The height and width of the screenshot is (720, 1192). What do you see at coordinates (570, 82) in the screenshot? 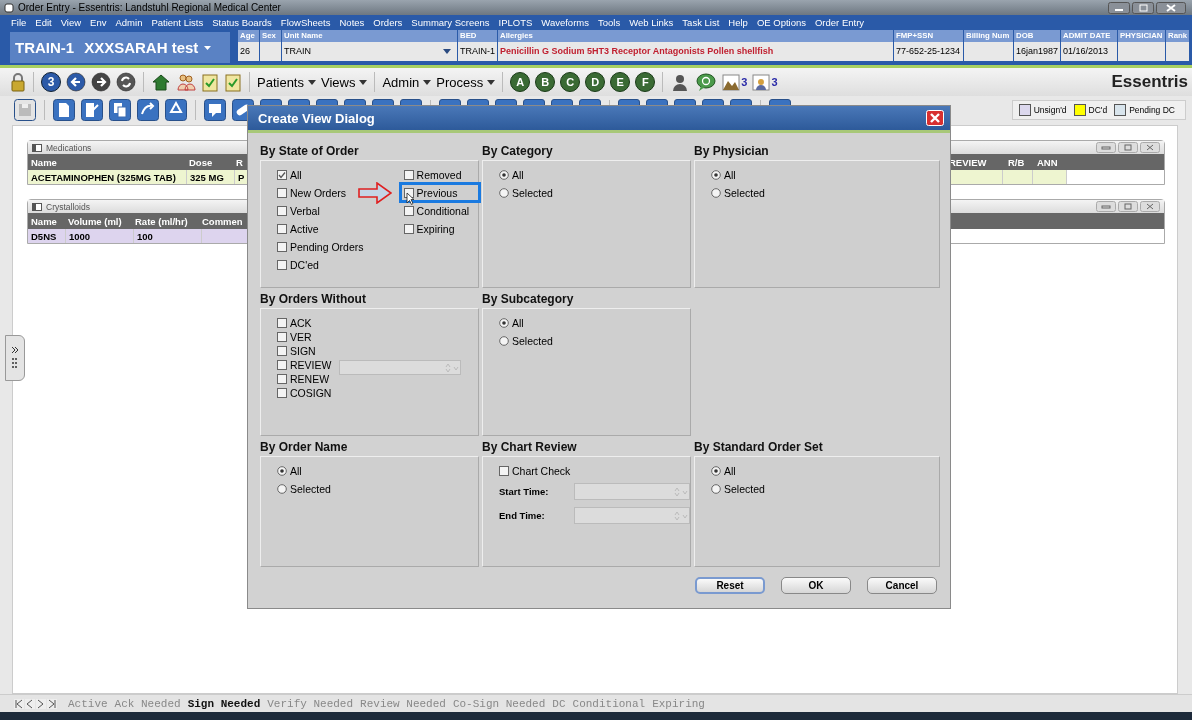
I see `letter-button: C` at bounding box center [570, 82].